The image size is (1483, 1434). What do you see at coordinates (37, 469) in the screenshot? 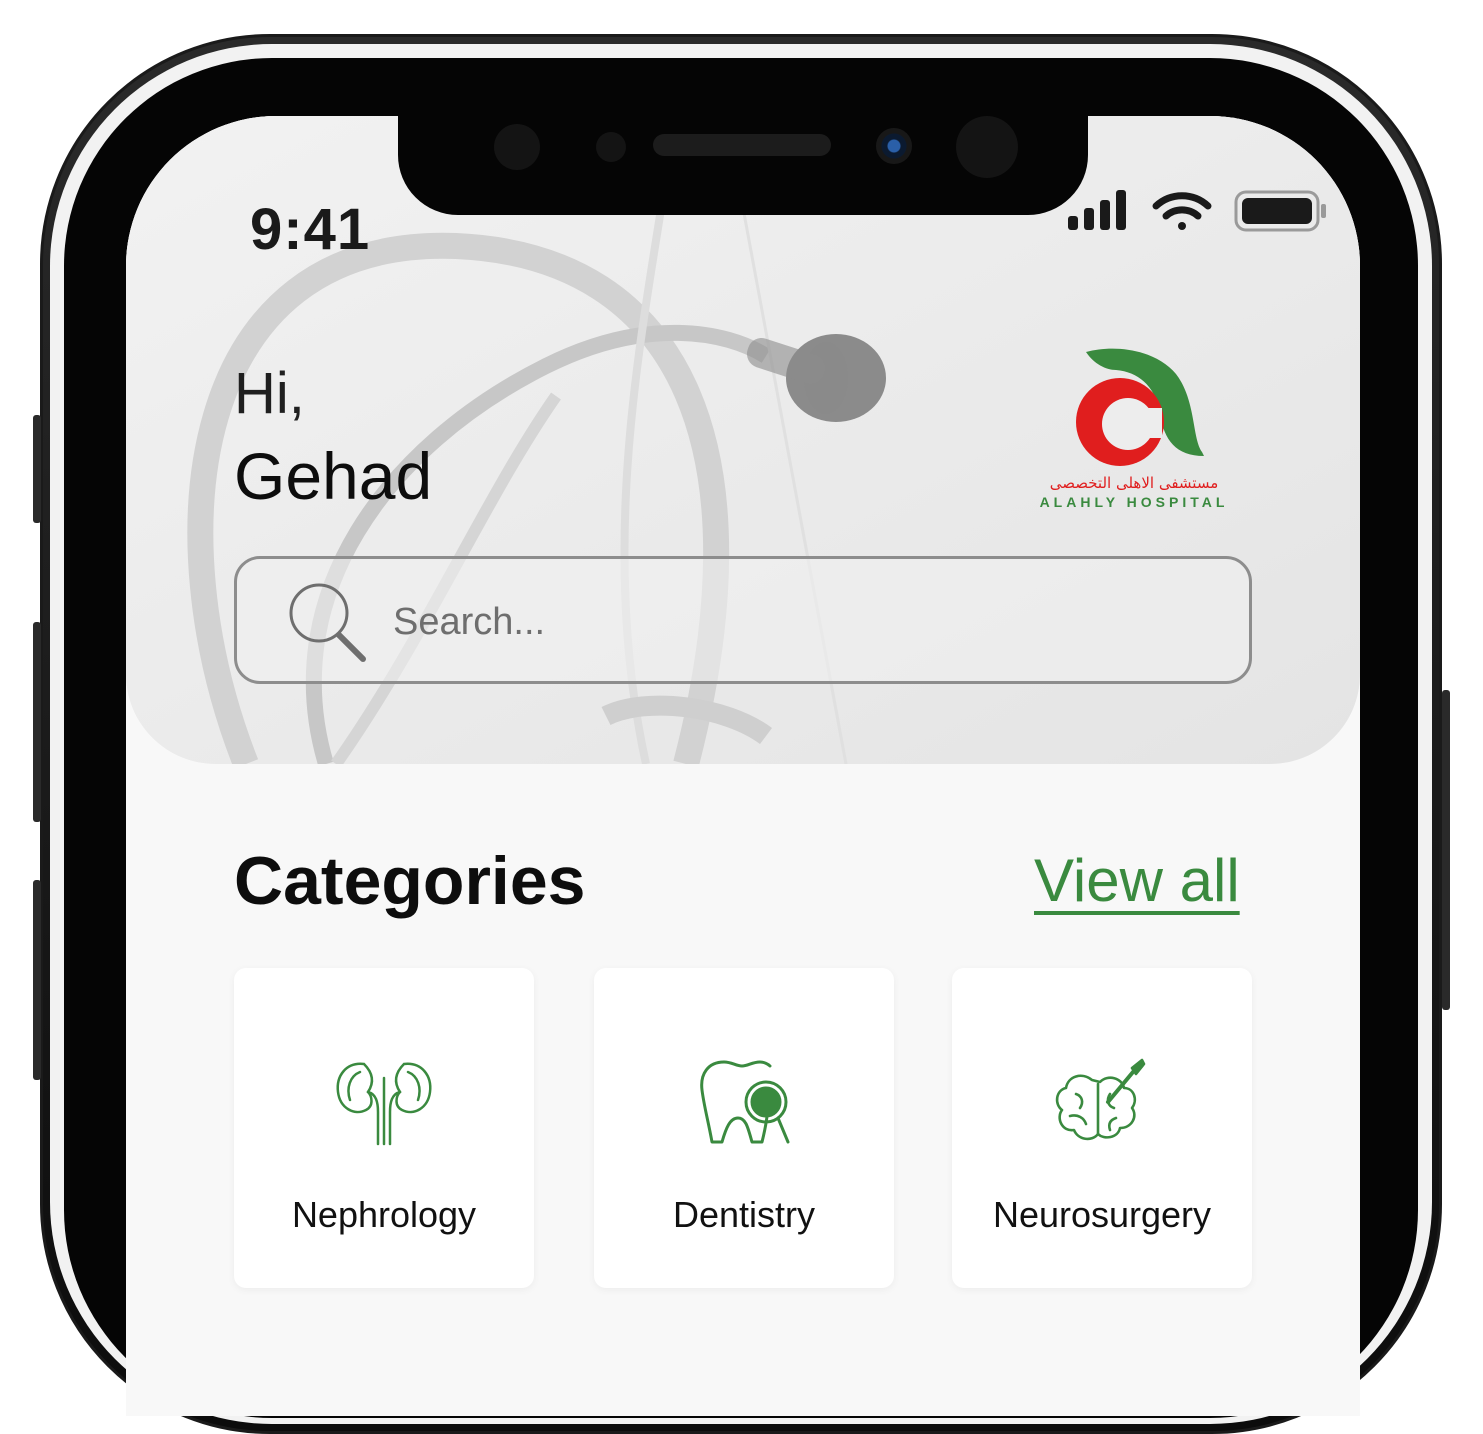
I see `mute-switch` at bounding box center [37, 469].